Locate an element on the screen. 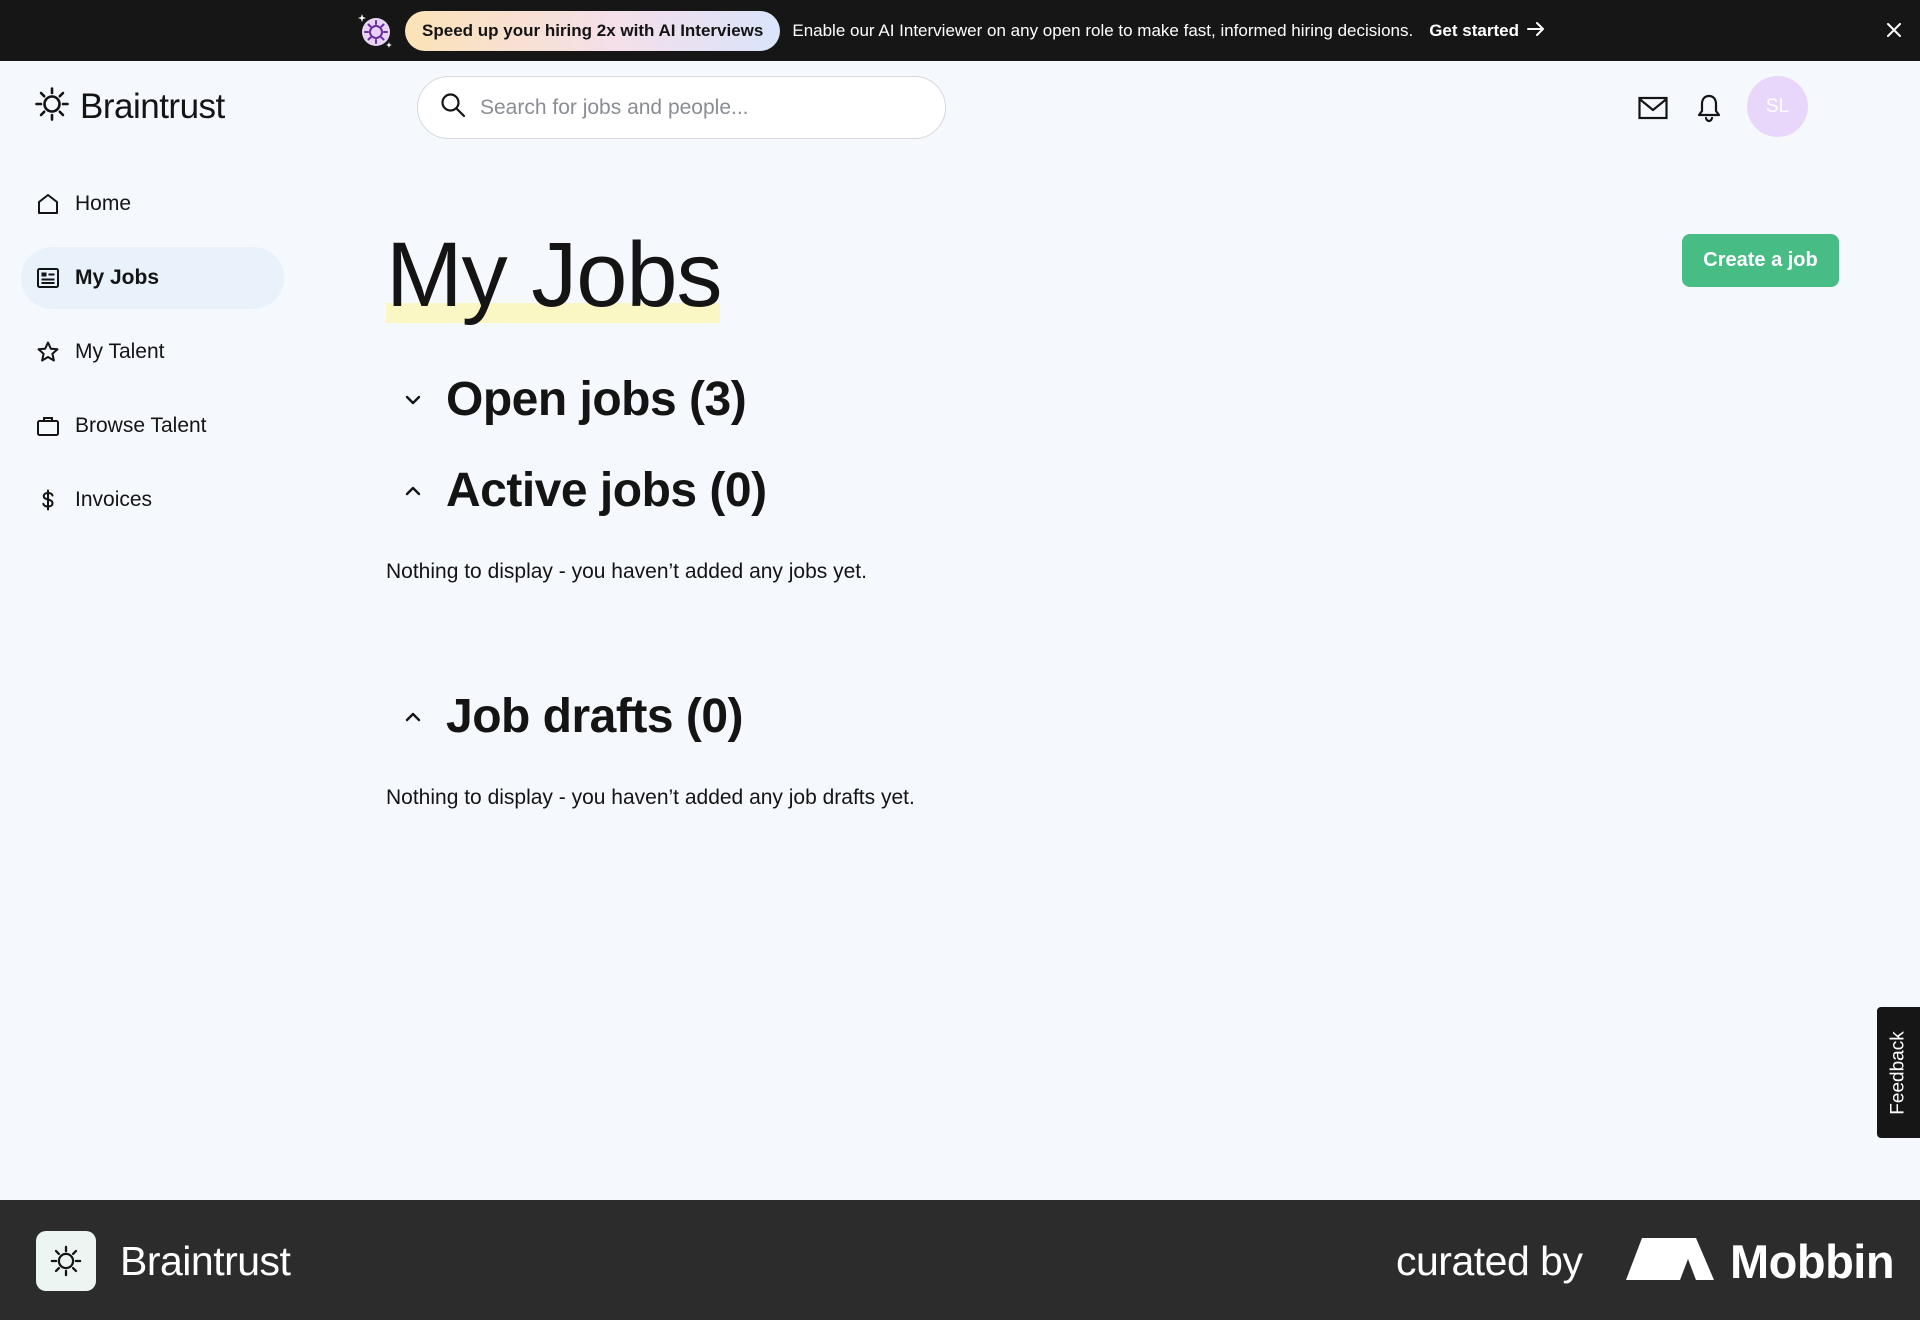 This screenshot has height=1320, width=1920. mail-icon is located at coordinates (1653, 108).